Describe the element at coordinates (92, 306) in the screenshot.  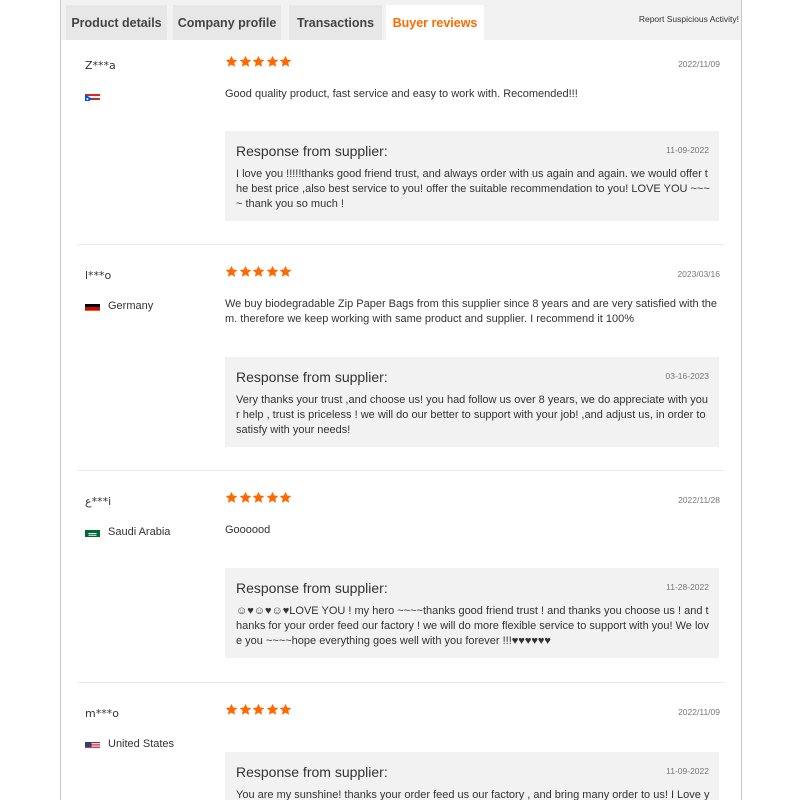
I see `germany-flag-icon` at that location.